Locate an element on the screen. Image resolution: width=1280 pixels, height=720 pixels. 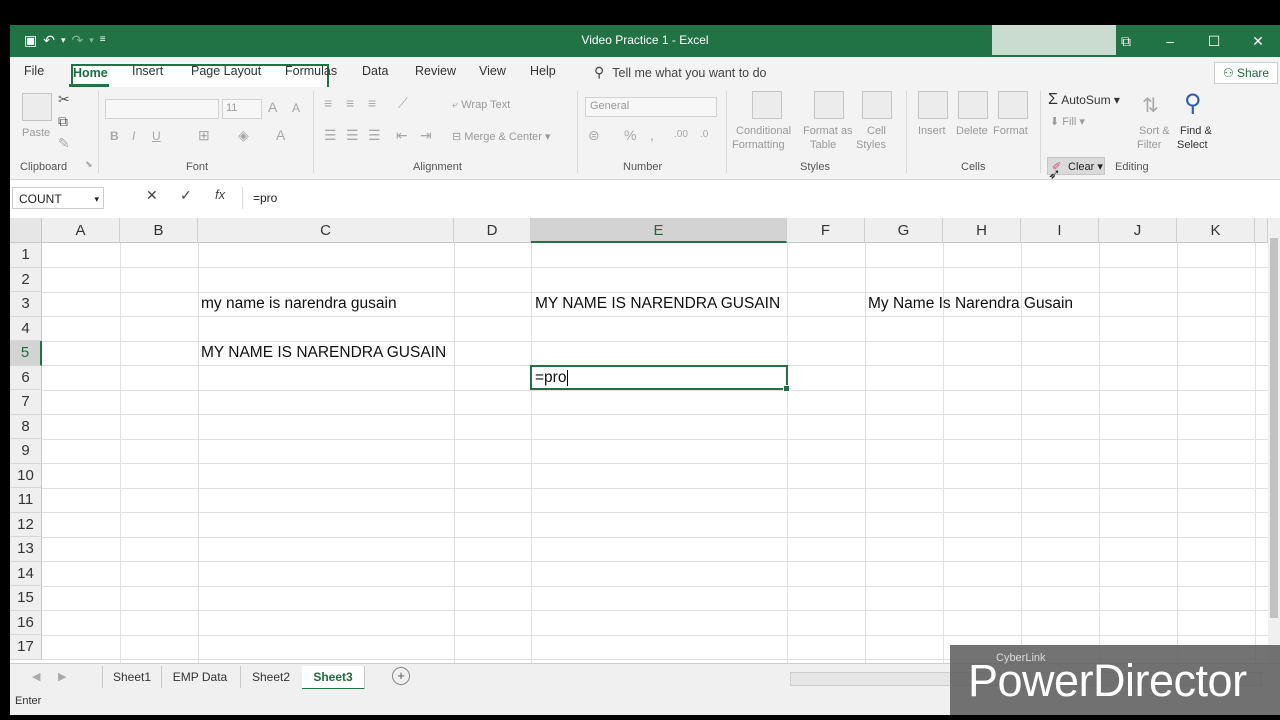
tab-view: View is located at coordinates (492, 71).